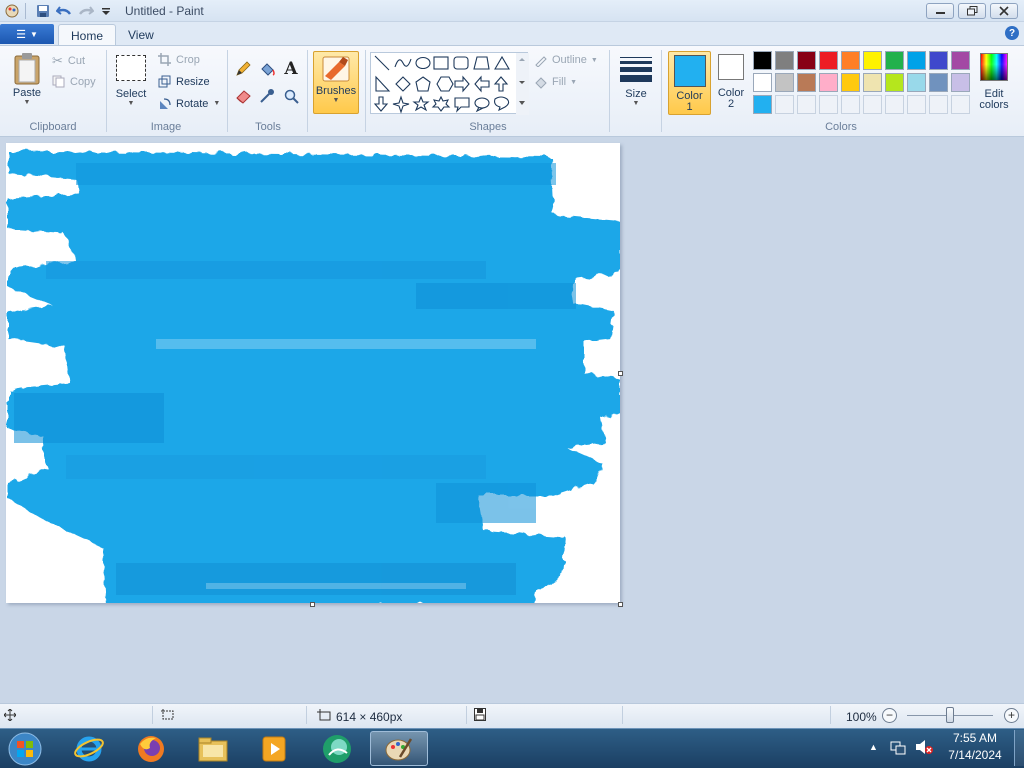 This screenshot has width=1024, height=768. Describe the element at coordinates (451, 84) in the screenshot. I see `shapes-icons` at that location.